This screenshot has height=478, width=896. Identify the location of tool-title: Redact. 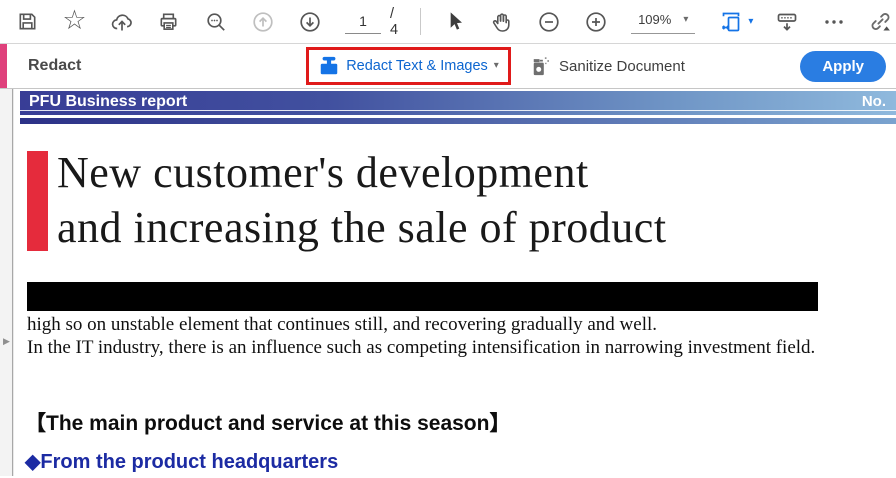
(55, 65).